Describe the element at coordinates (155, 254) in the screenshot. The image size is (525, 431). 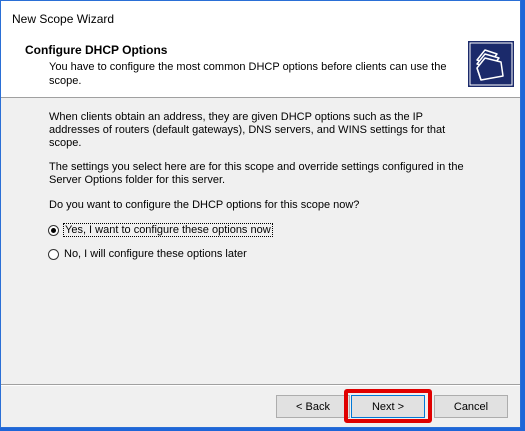
I see `radio-no-label: No, I will configure these options later` at that location.